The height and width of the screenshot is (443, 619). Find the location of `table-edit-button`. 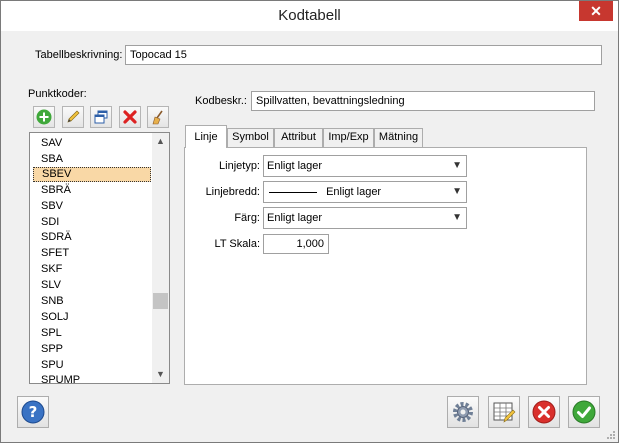

table-edit-button is located at coordinates (504, 412).